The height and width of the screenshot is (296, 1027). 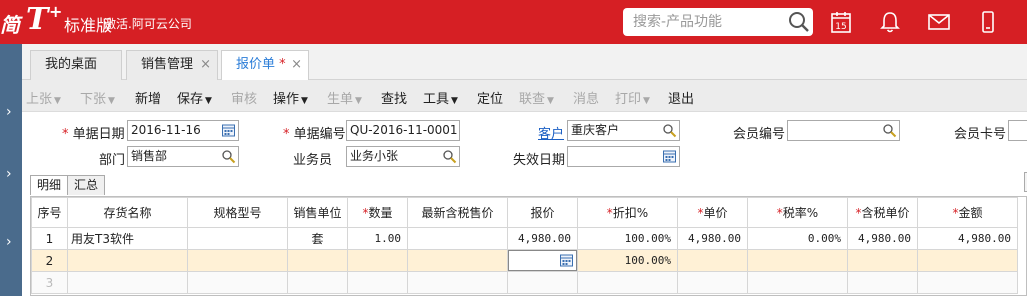 What do you see at coordinates (377, 238) in the screenshot?
I see `cell-qty: 1.00` at bounding box center [377, 238].